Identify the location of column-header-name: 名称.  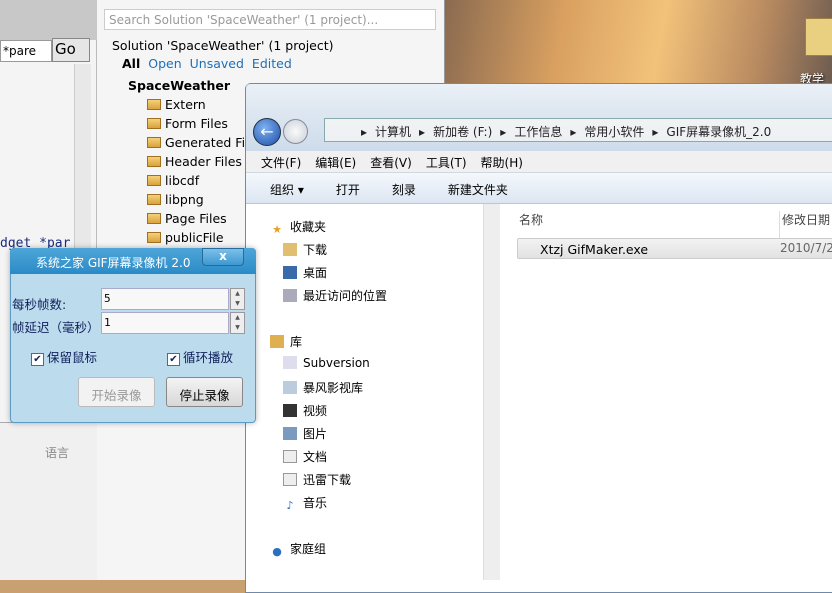
(531, 219).